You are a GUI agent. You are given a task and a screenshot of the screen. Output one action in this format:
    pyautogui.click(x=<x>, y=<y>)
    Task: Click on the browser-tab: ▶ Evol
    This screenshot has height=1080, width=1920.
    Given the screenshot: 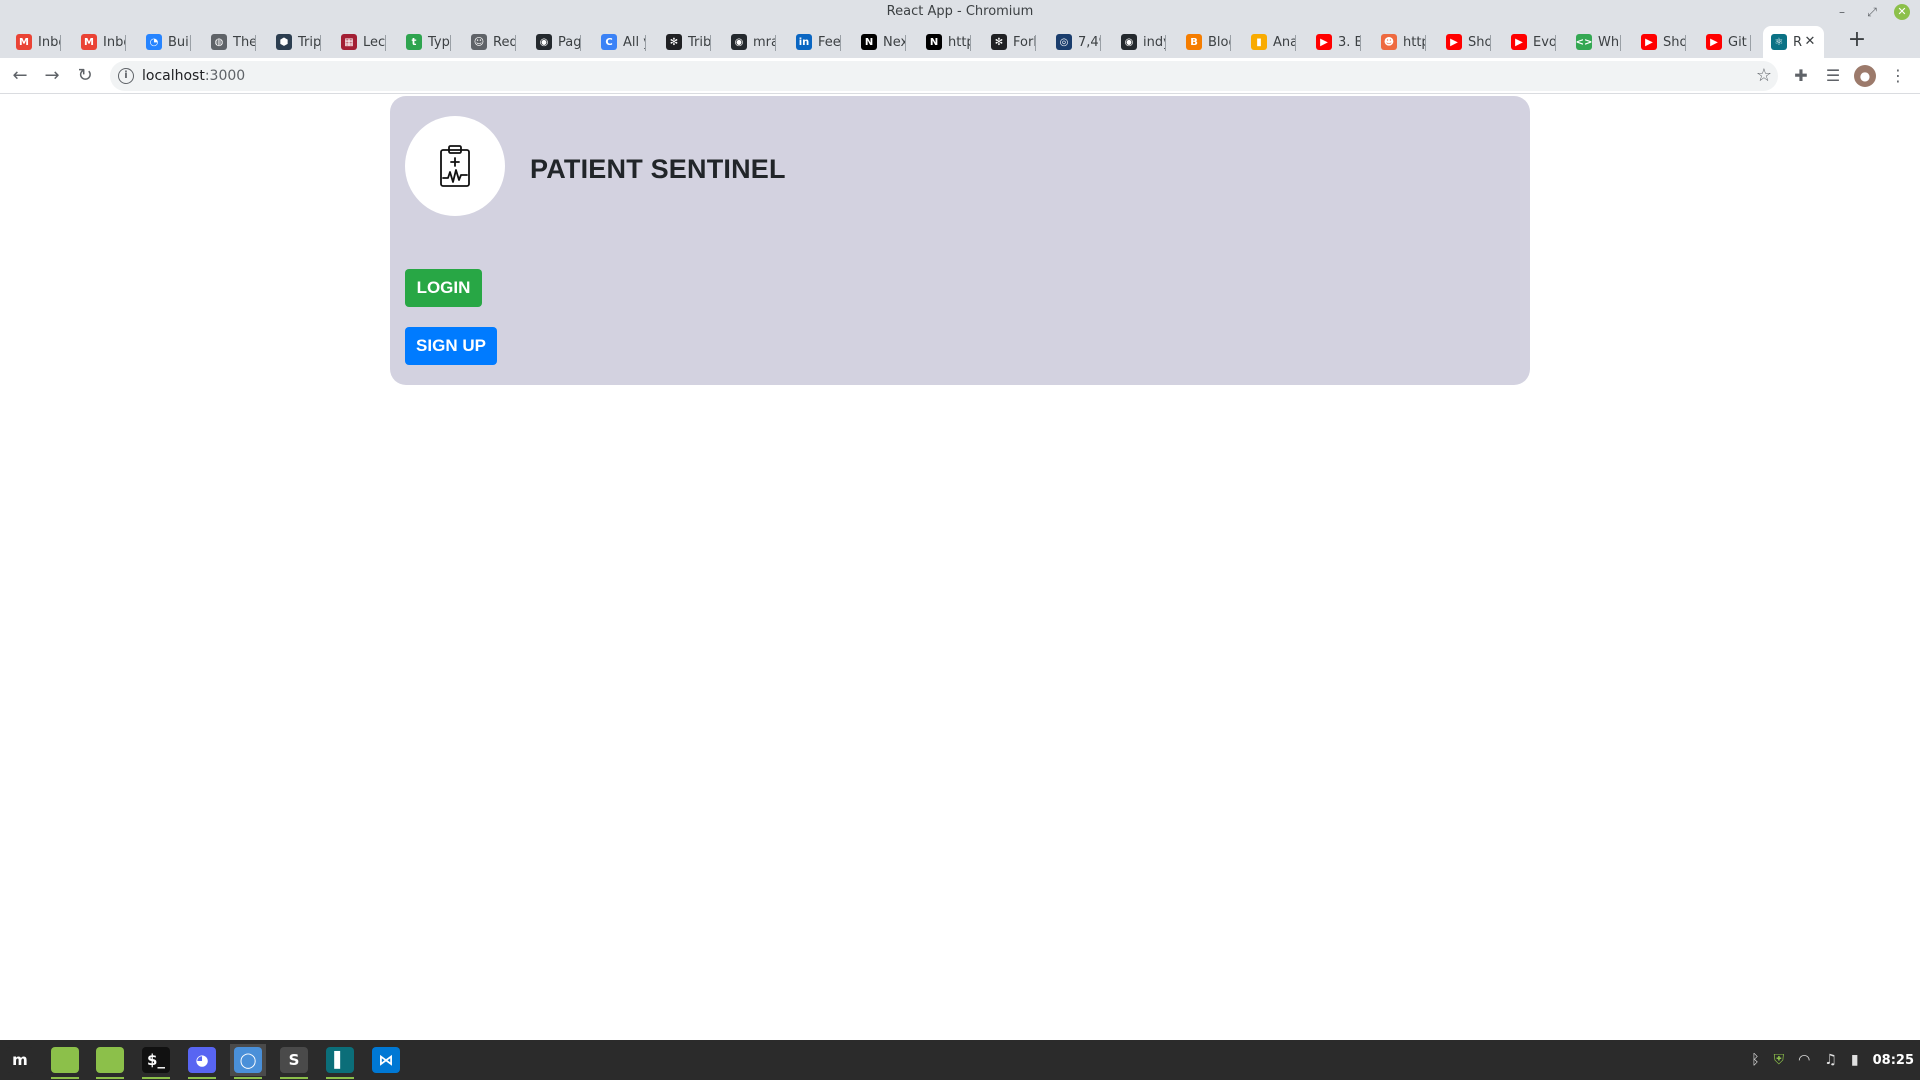 What is the action you would take?
    pyautogui.click(x=1529, y=42)
    